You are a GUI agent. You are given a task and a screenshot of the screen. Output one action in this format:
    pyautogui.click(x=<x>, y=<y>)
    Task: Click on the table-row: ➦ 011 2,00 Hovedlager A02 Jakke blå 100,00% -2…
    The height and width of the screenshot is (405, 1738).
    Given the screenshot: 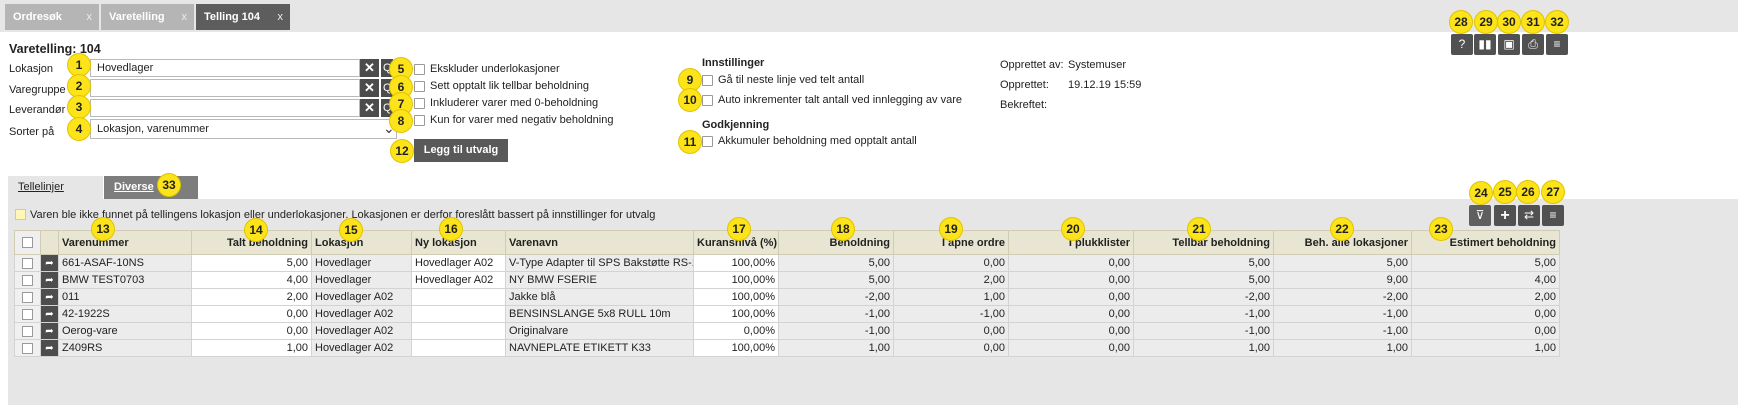 What is the action you would take?
    pyautogui.click(x=787, y=297)
    